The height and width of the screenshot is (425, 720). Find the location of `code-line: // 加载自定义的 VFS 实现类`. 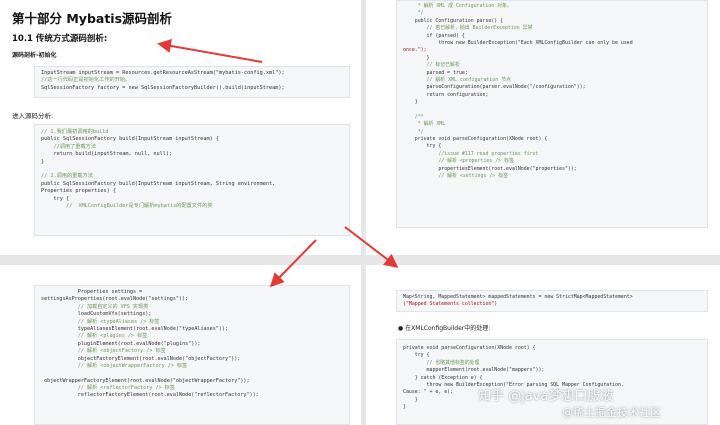

code-line: // 加载自定义的 VFS 实现类 is located at coordinates (95, 306).